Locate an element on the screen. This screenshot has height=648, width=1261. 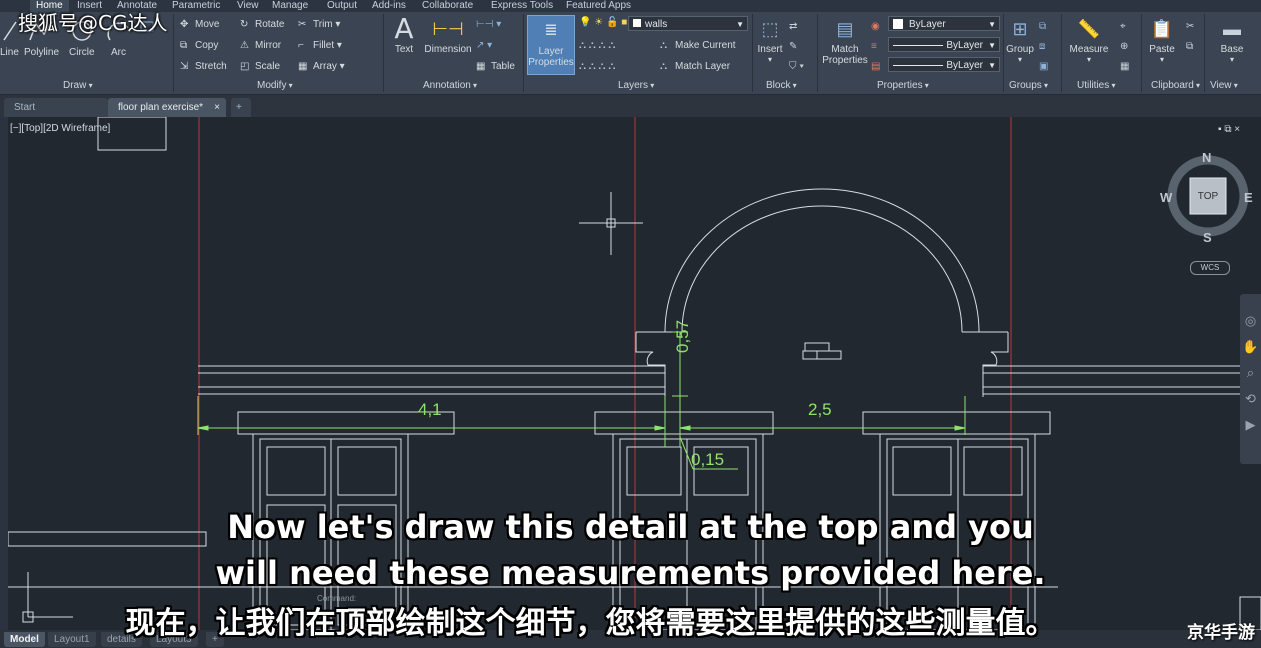
utility-tools-icons: ⌖ ⊕ ▦ is located at coordinates (1124, 47).